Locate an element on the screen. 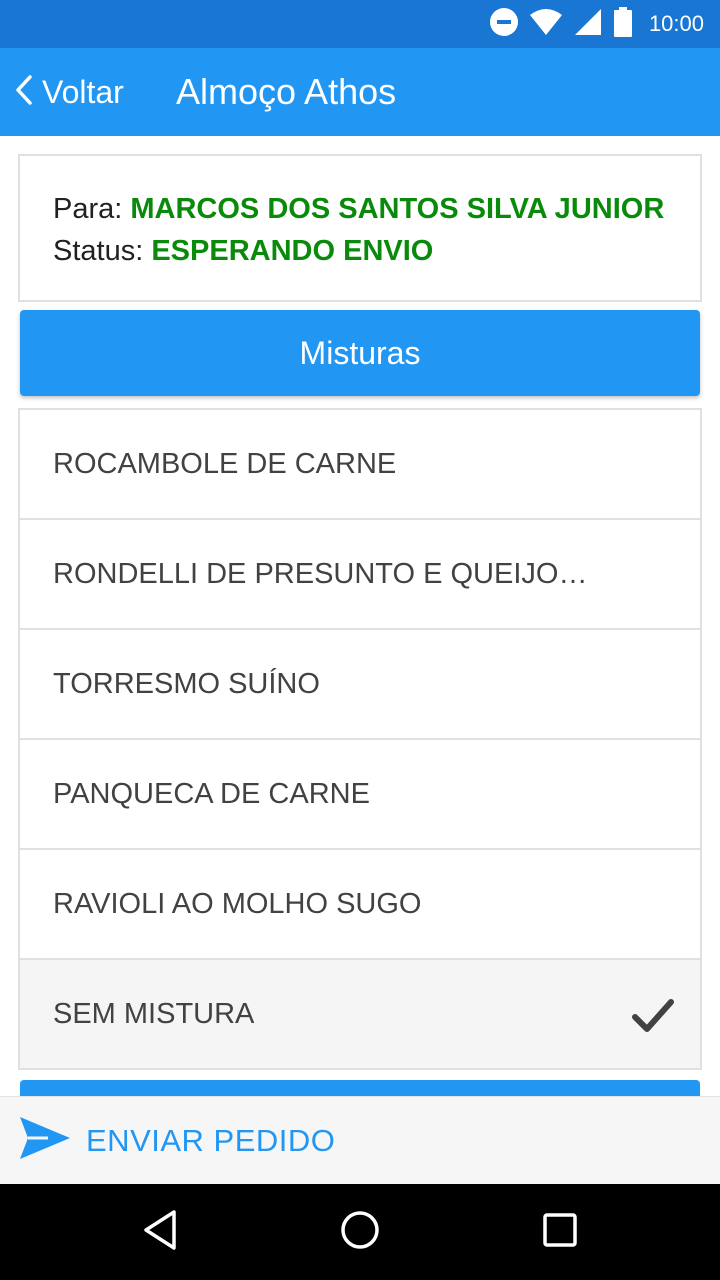  nav-back-button is located at coordinates (160, 1232).